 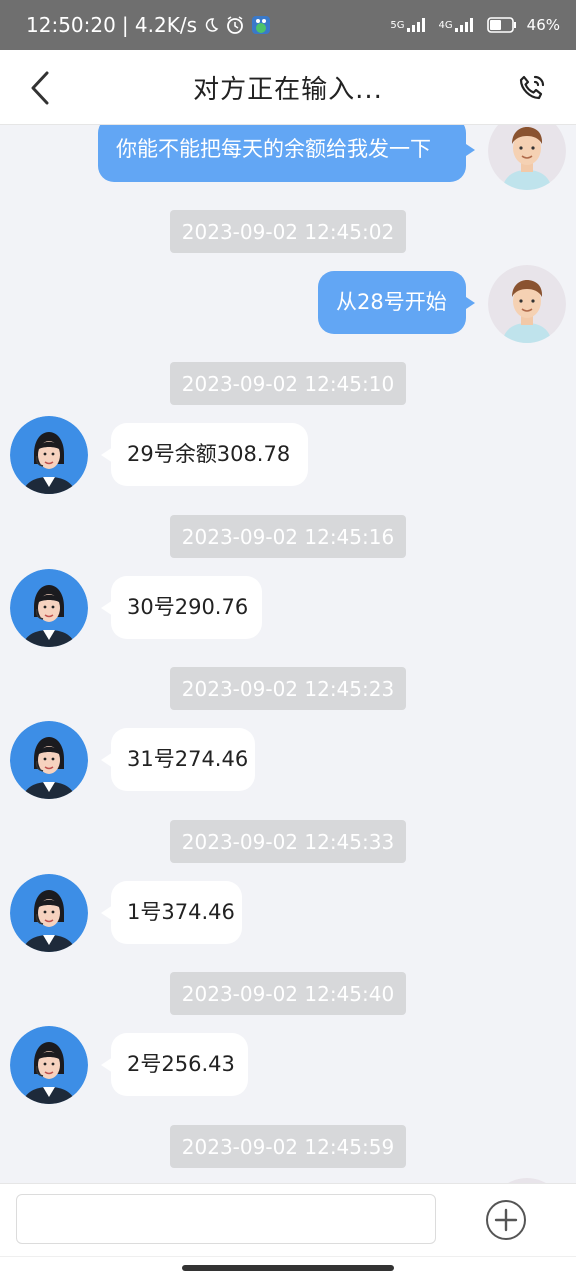 I want to click on received-message-bubble: 2号256.43, so click(x=174, y=1064).